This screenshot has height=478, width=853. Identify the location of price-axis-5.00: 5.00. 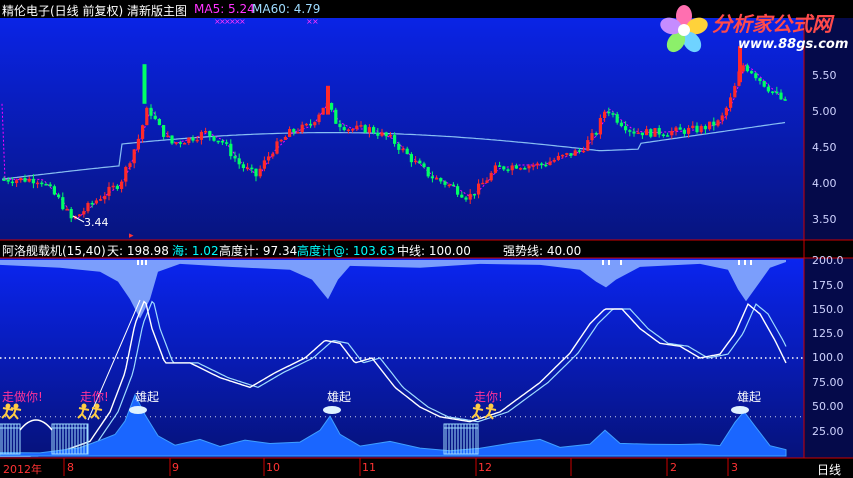
(824, 111).